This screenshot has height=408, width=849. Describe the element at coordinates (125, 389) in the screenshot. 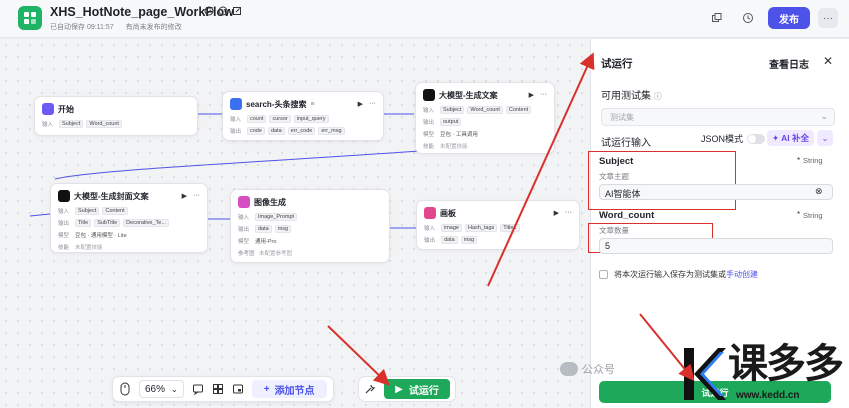

I see `pointer-icon` at that location.